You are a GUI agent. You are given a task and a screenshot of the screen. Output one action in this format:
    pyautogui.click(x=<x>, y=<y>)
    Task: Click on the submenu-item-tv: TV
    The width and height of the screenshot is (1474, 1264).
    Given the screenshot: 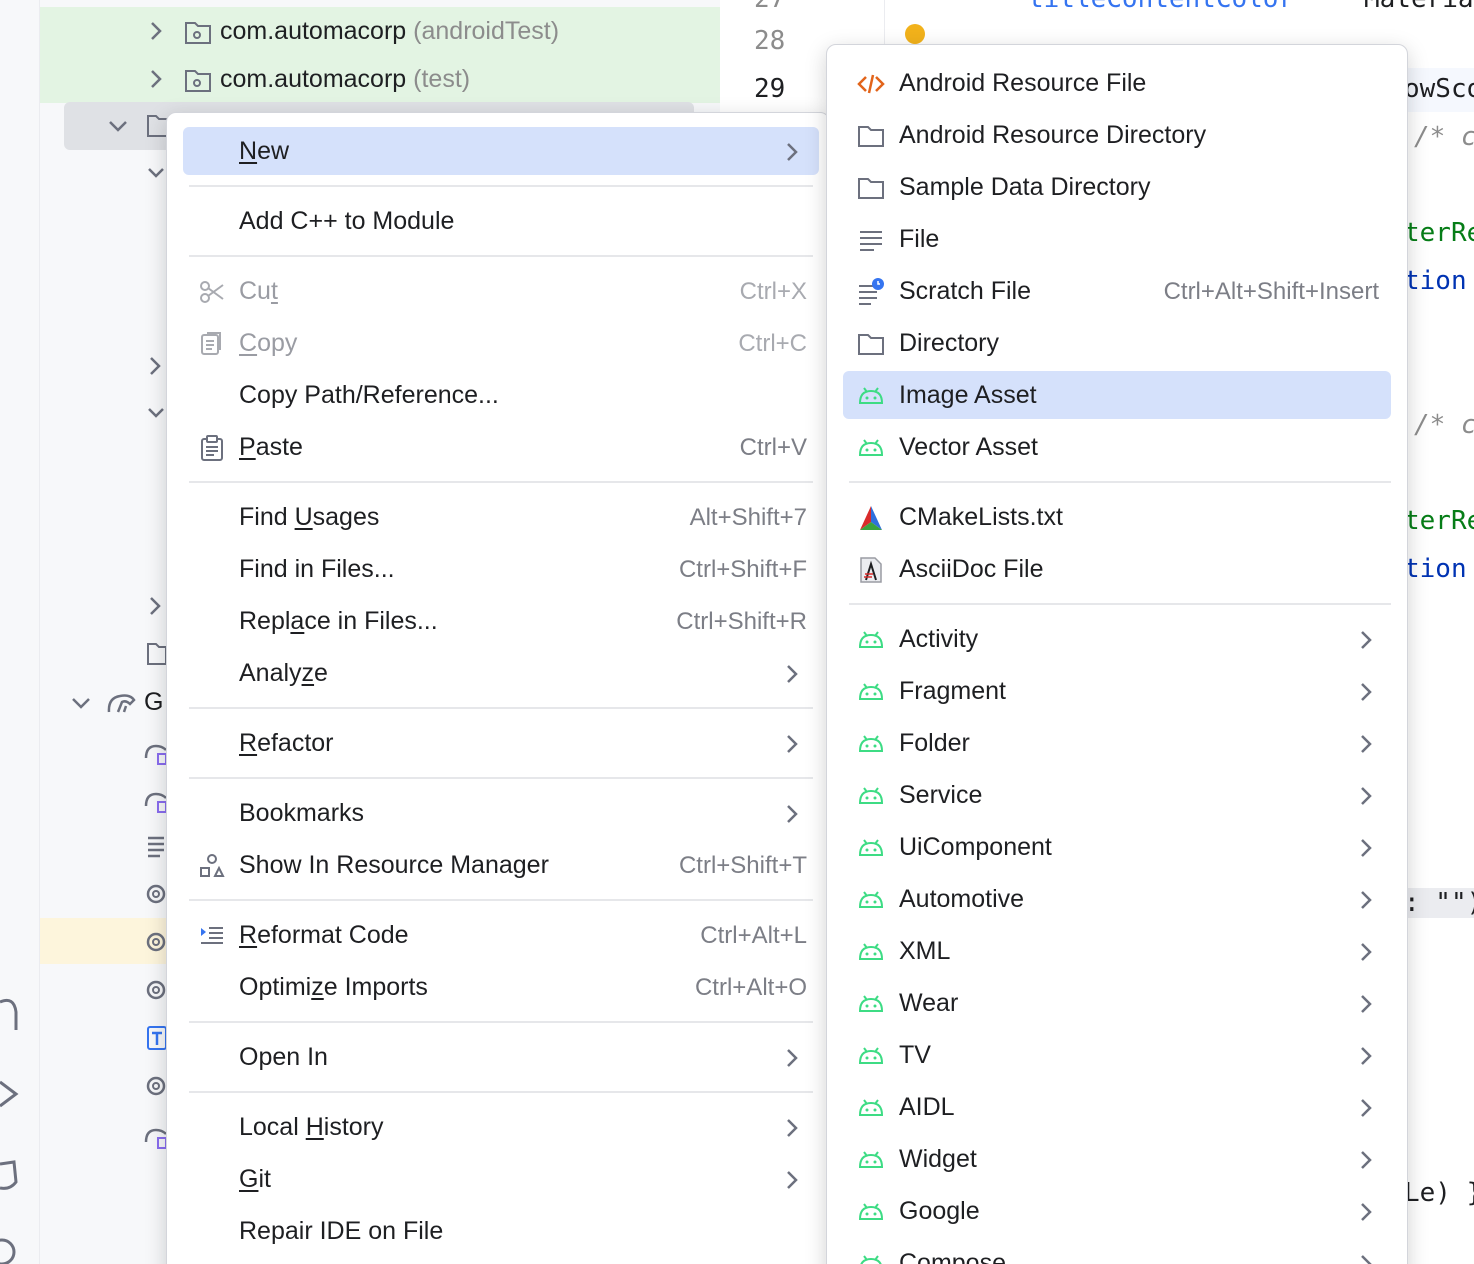 What is the action you would take?
    pyautogui.click(x=1117, y=1055)
    